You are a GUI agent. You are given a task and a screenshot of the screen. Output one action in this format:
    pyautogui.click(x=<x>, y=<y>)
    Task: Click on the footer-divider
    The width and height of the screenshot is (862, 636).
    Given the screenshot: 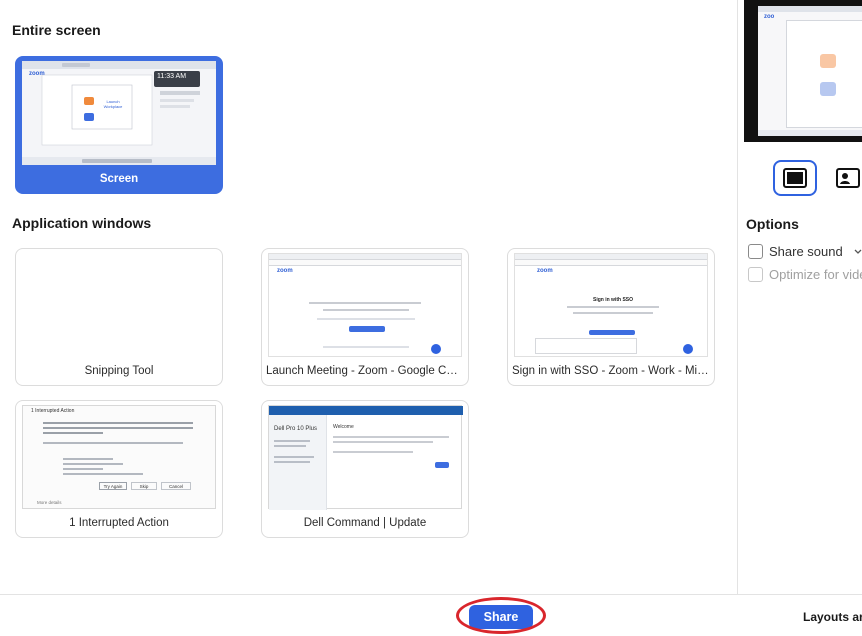 What is the action you would take?
    pyautogui.click(x=431, y=594)
    